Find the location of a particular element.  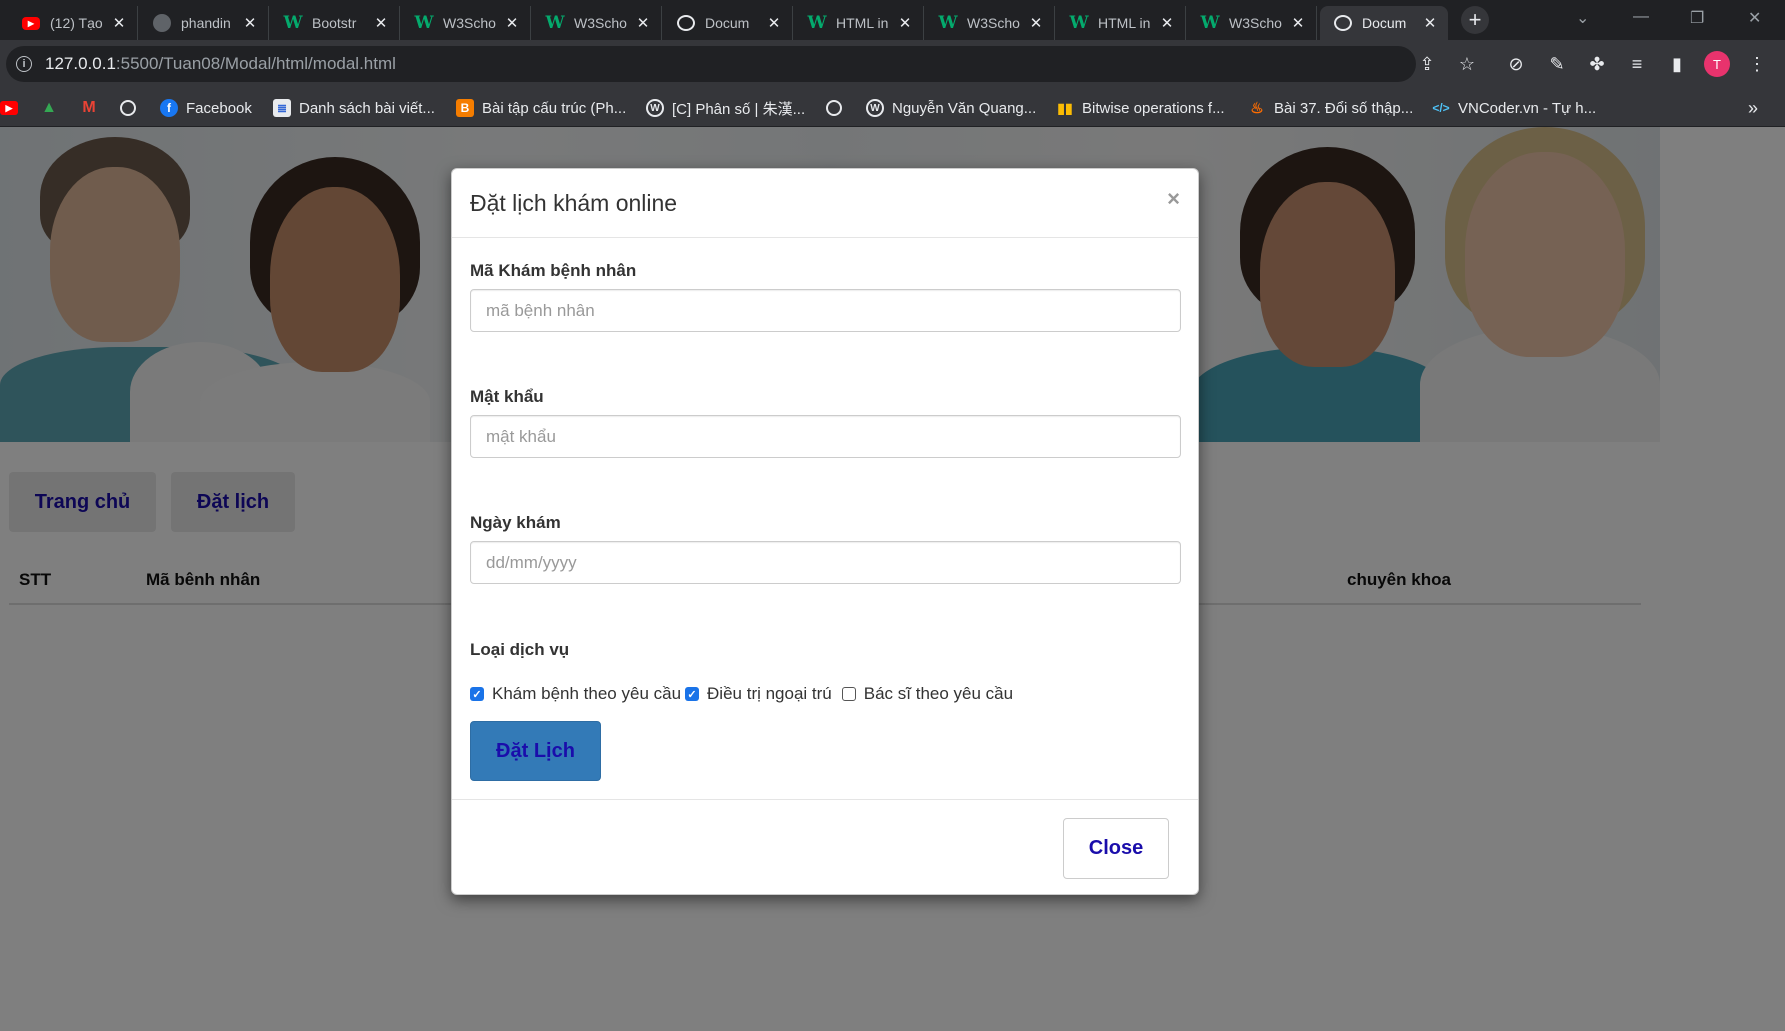

puzzle-icon: ✤ is located at coordinates (1597, 64).